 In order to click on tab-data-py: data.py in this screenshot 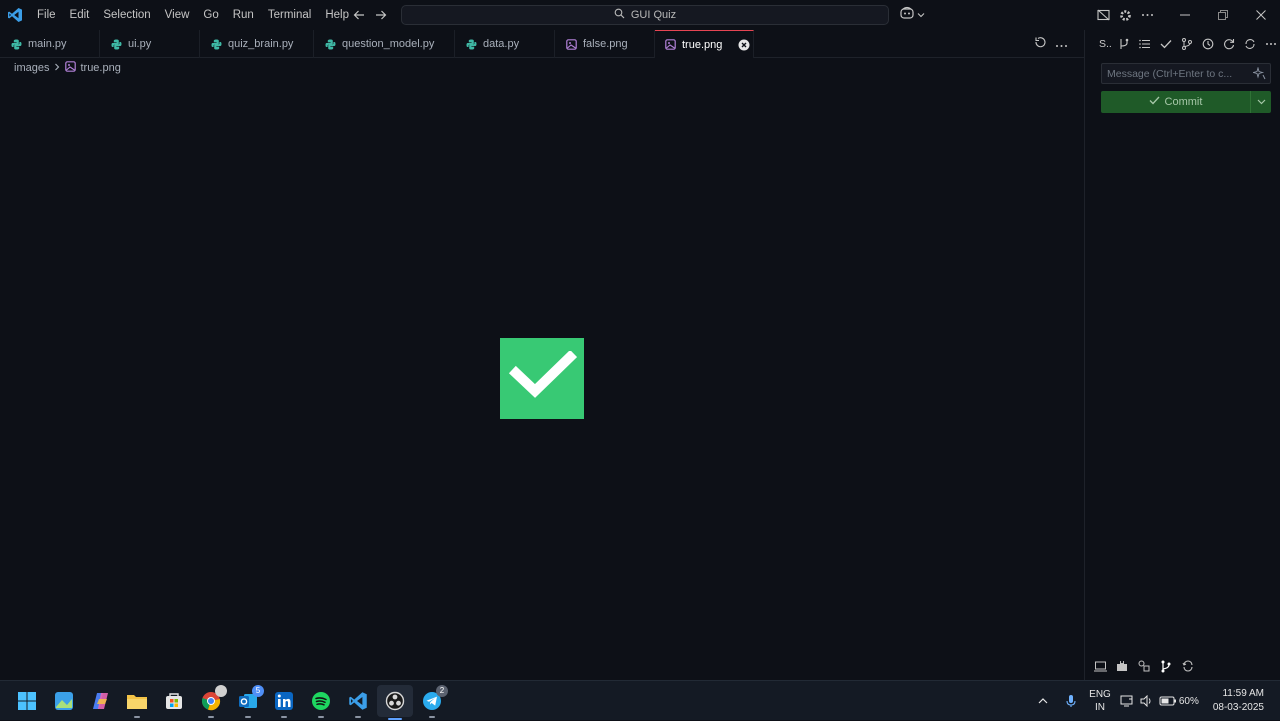, I will do `click(505, 44)`.